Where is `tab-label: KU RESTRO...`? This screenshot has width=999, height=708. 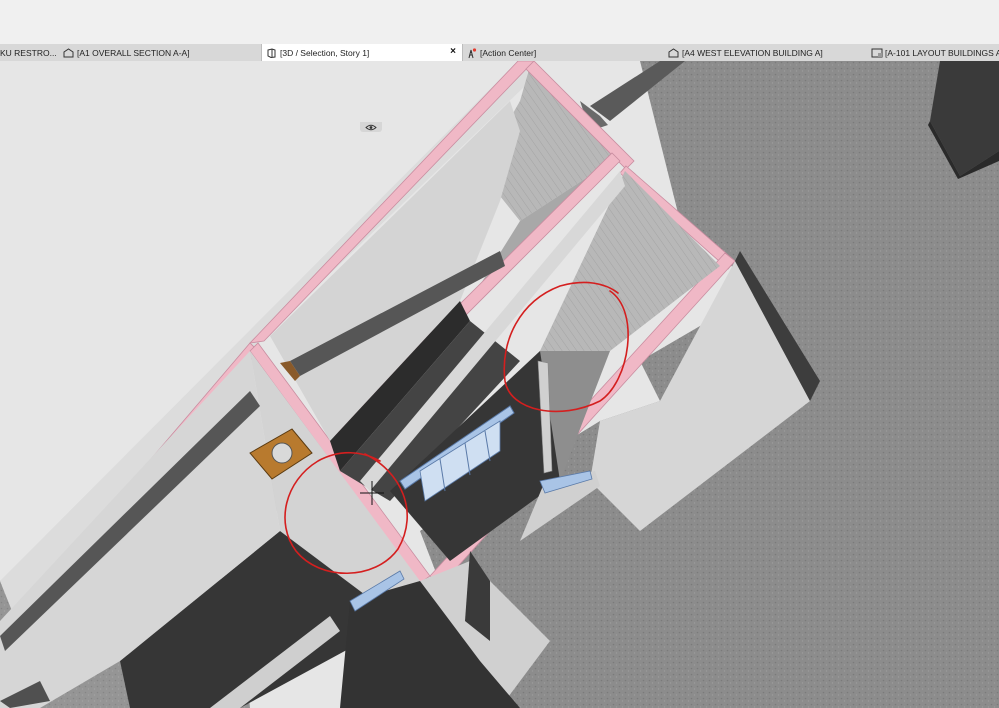 tab-label: KU RESTRO... is located at coordinates (28, 52).